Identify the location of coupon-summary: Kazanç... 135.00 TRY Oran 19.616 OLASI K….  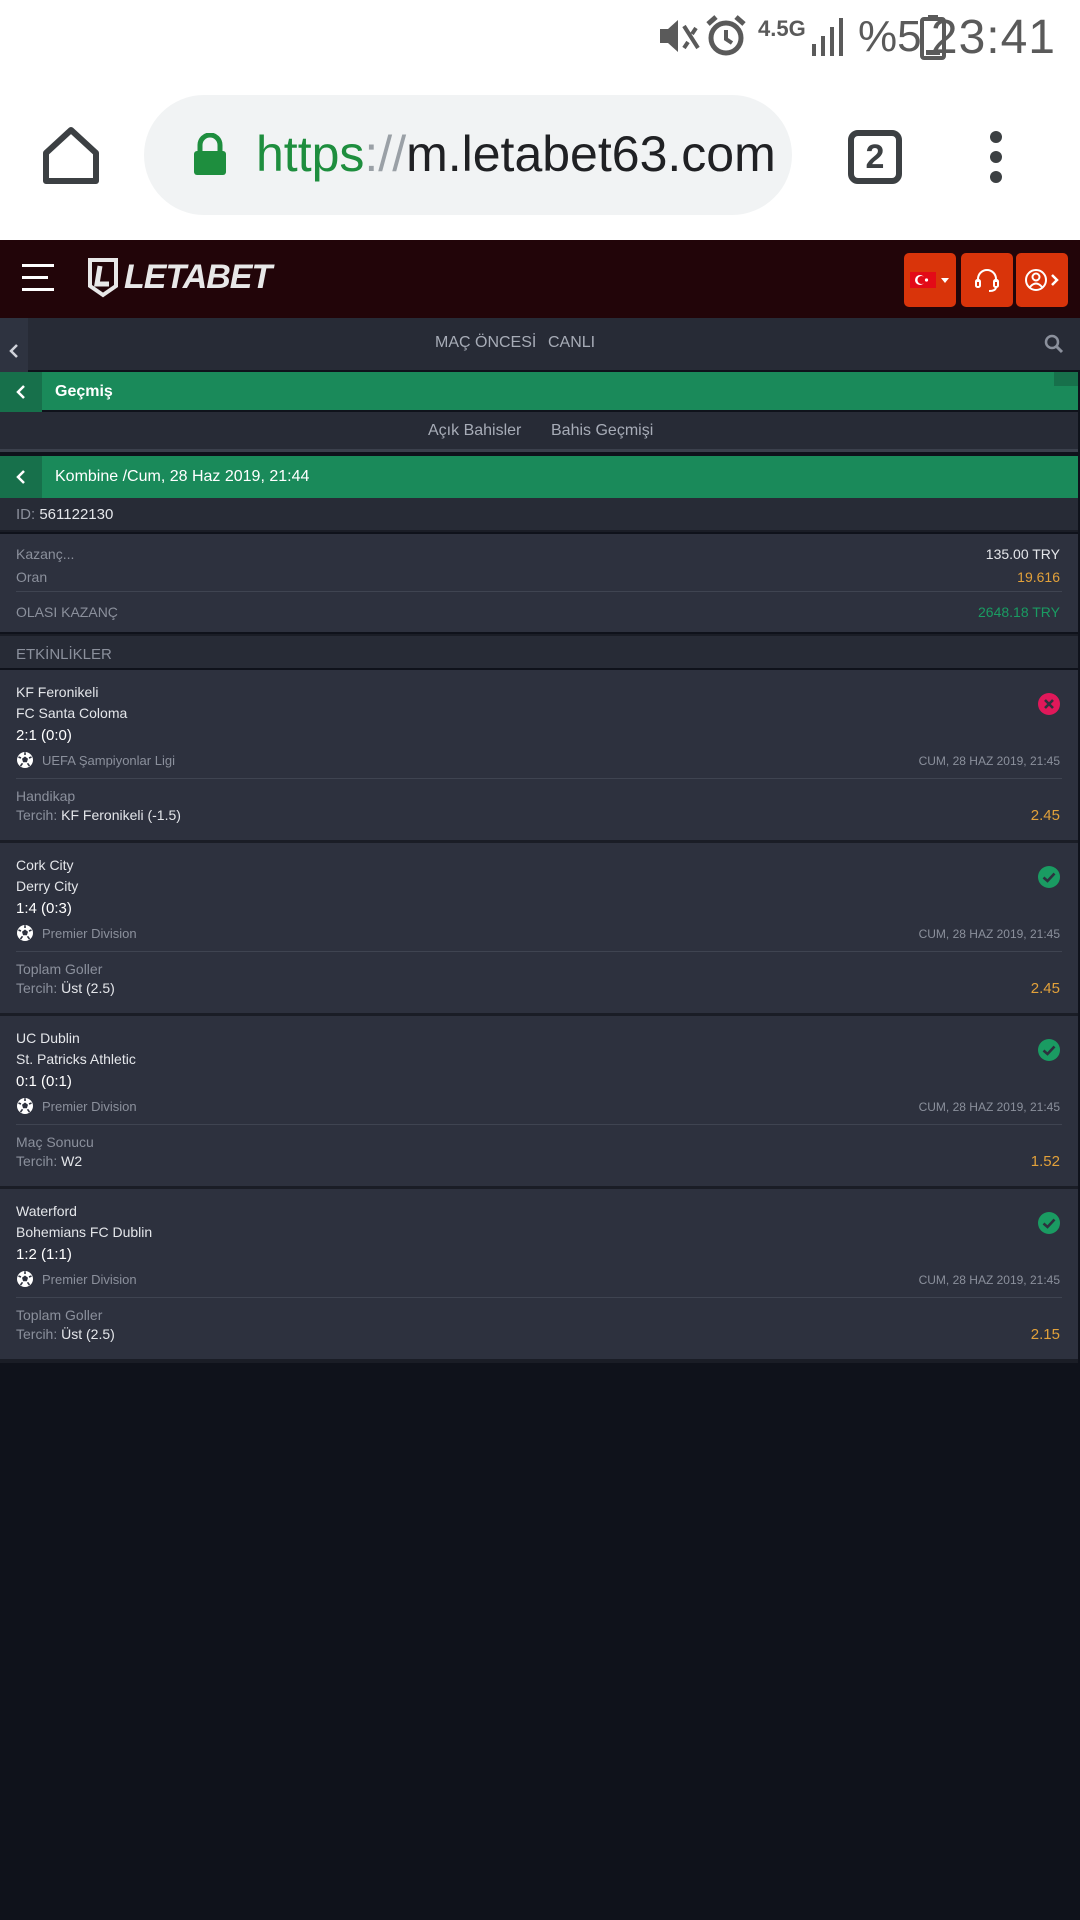
(539, 583).